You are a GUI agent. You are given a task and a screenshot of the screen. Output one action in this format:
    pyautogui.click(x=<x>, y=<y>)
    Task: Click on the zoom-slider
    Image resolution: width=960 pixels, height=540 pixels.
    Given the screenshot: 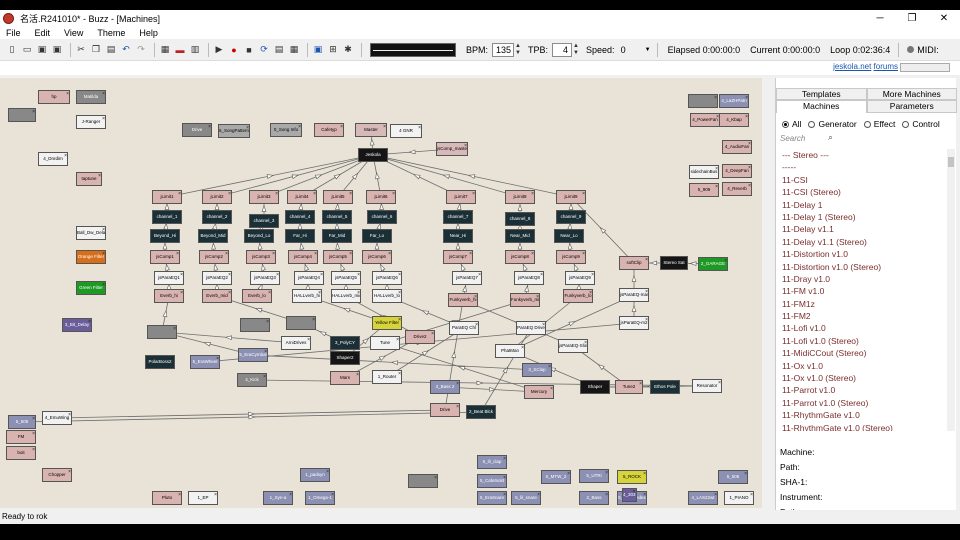 What is the action you would take?
    pyautogui.click(x=925, y=67)
    